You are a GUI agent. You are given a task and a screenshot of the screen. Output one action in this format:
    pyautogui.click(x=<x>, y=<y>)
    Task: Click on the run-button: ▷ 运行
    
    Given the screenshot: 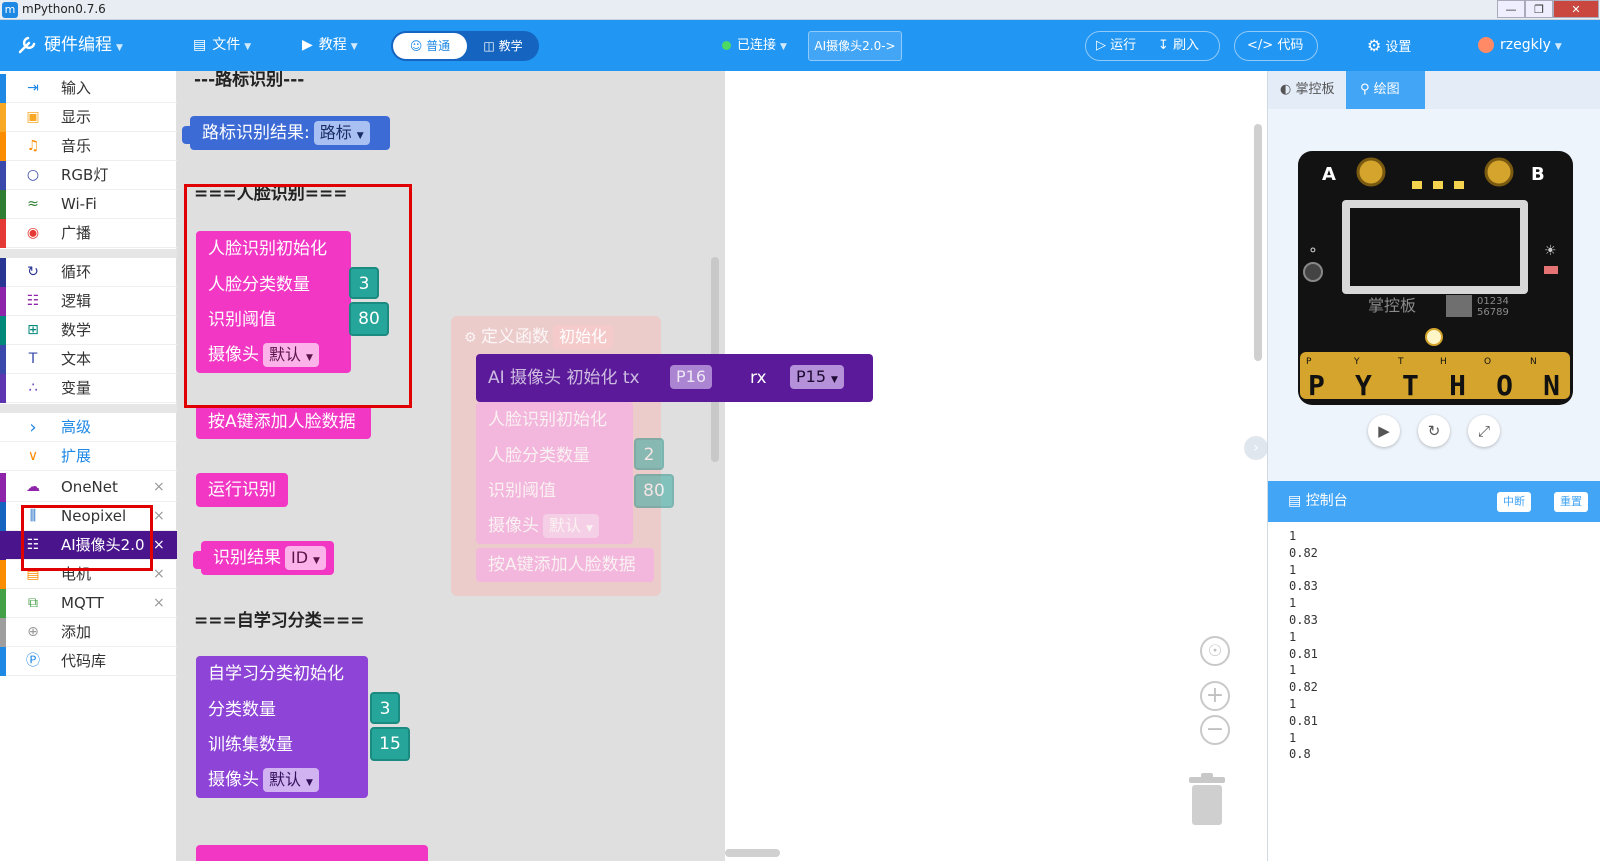 What is the action you would take?
    pyautogui.click(x=1116, y=46)
    